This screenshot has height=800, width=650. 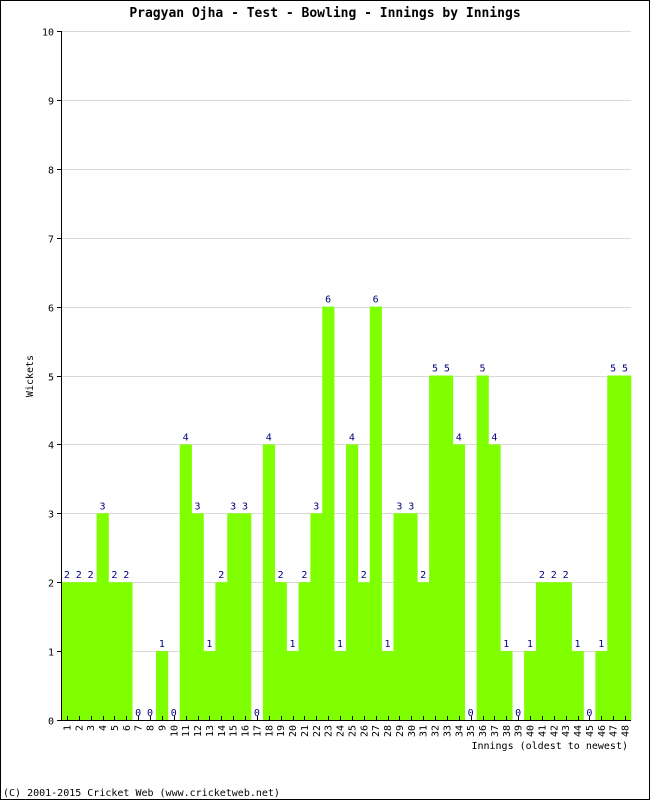 What do you see at coordinates (281, 731) in the screenshot?
I see `x-tick-label: 19` at bounding box center [281, 731].